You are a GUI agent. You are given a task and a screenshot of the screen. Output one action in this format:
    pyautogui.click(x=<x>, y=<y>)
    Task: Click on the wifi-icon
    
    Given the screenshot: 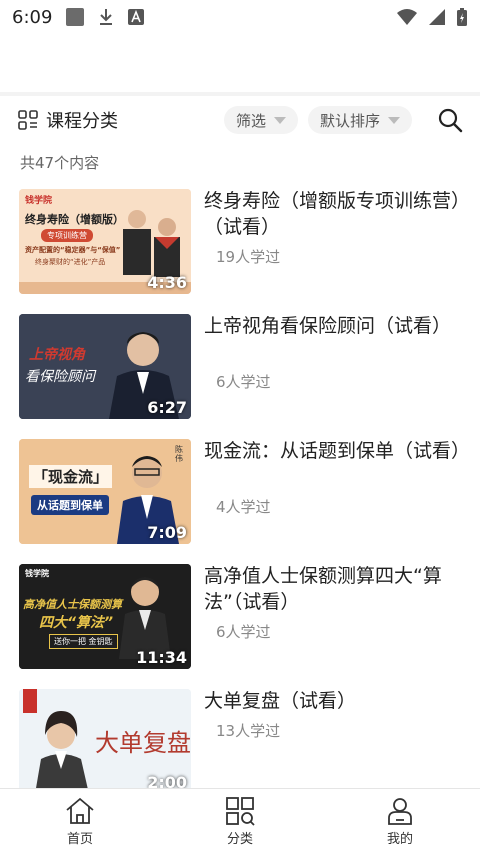 What is the action you would take?
    pyautogui.click(x=407, y=17)
    